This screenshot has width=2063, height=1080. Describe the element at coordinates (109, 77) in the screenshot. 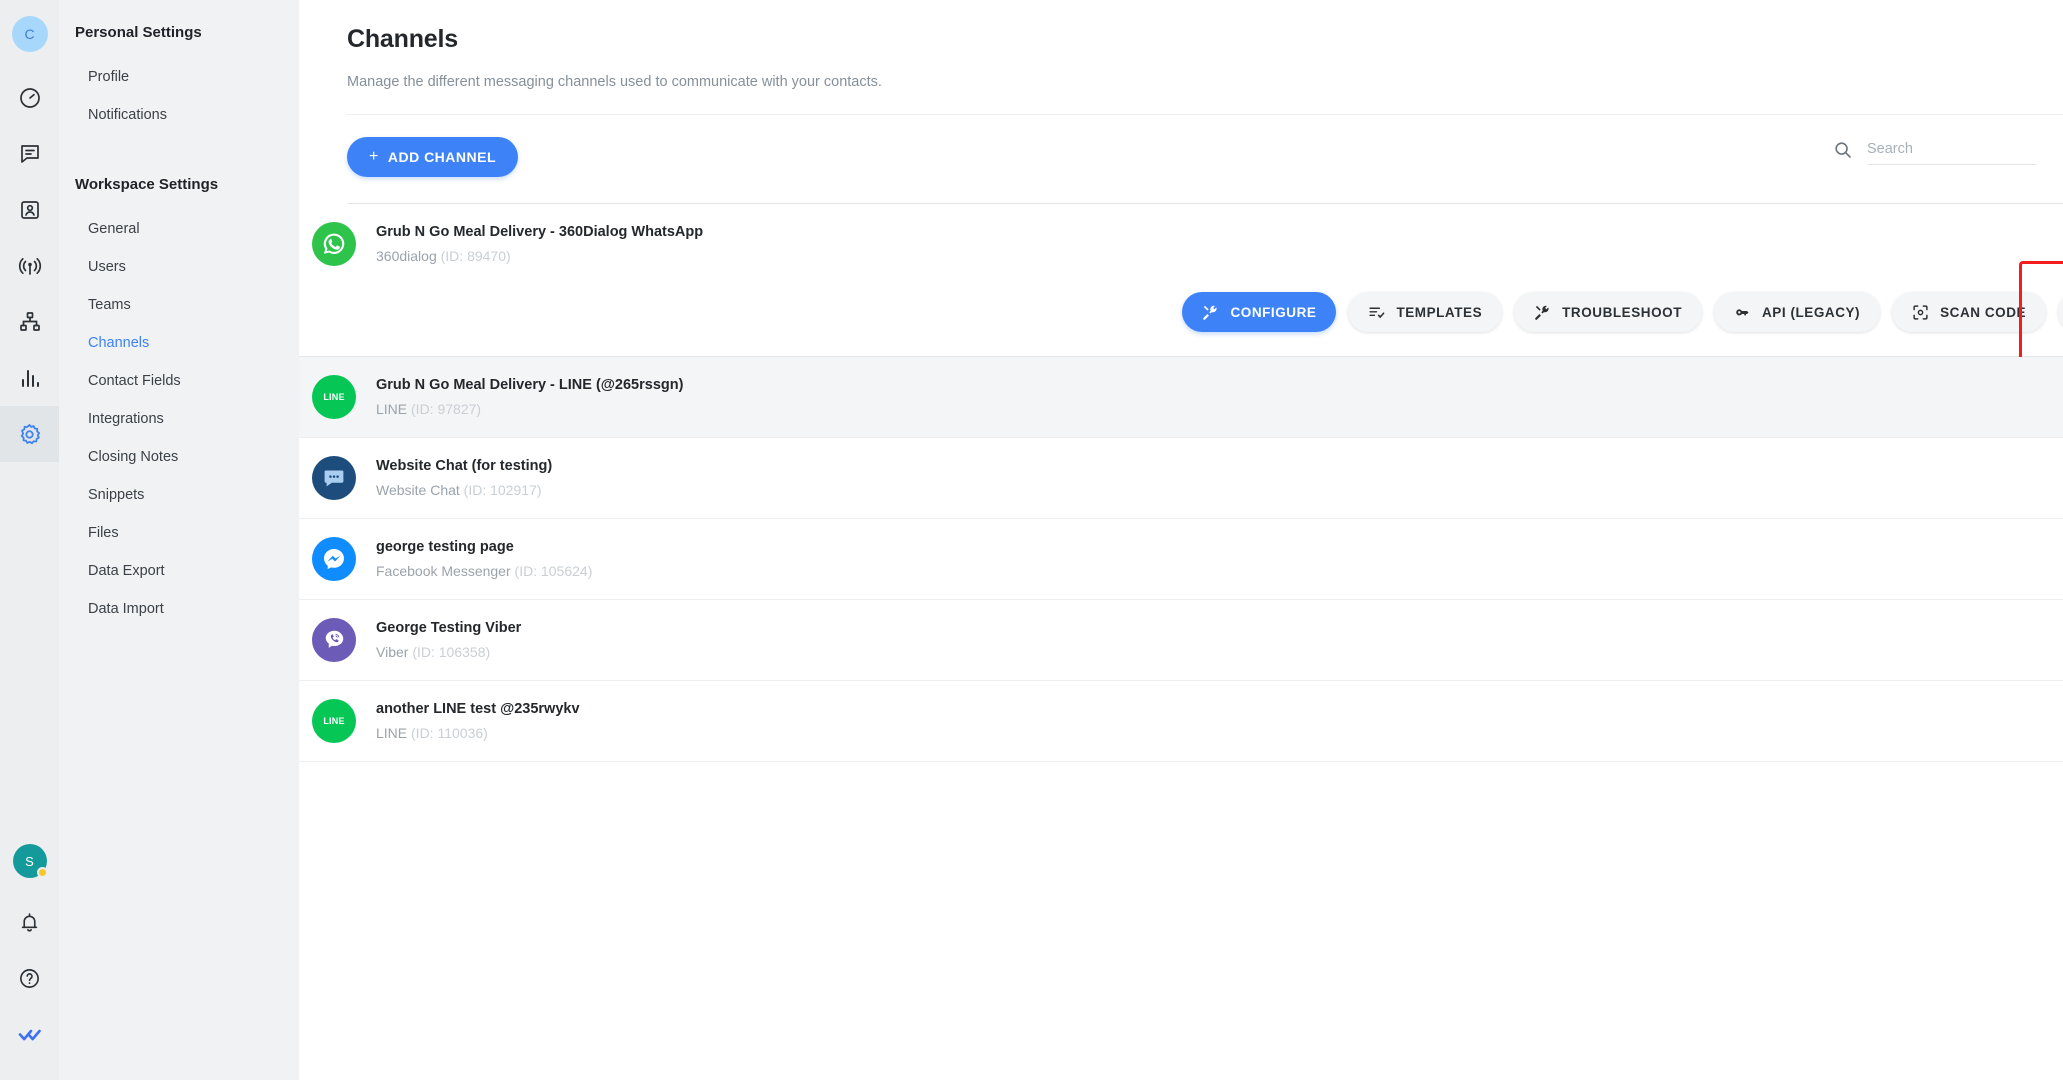

I see `nav-item-label: Profile` at that location.